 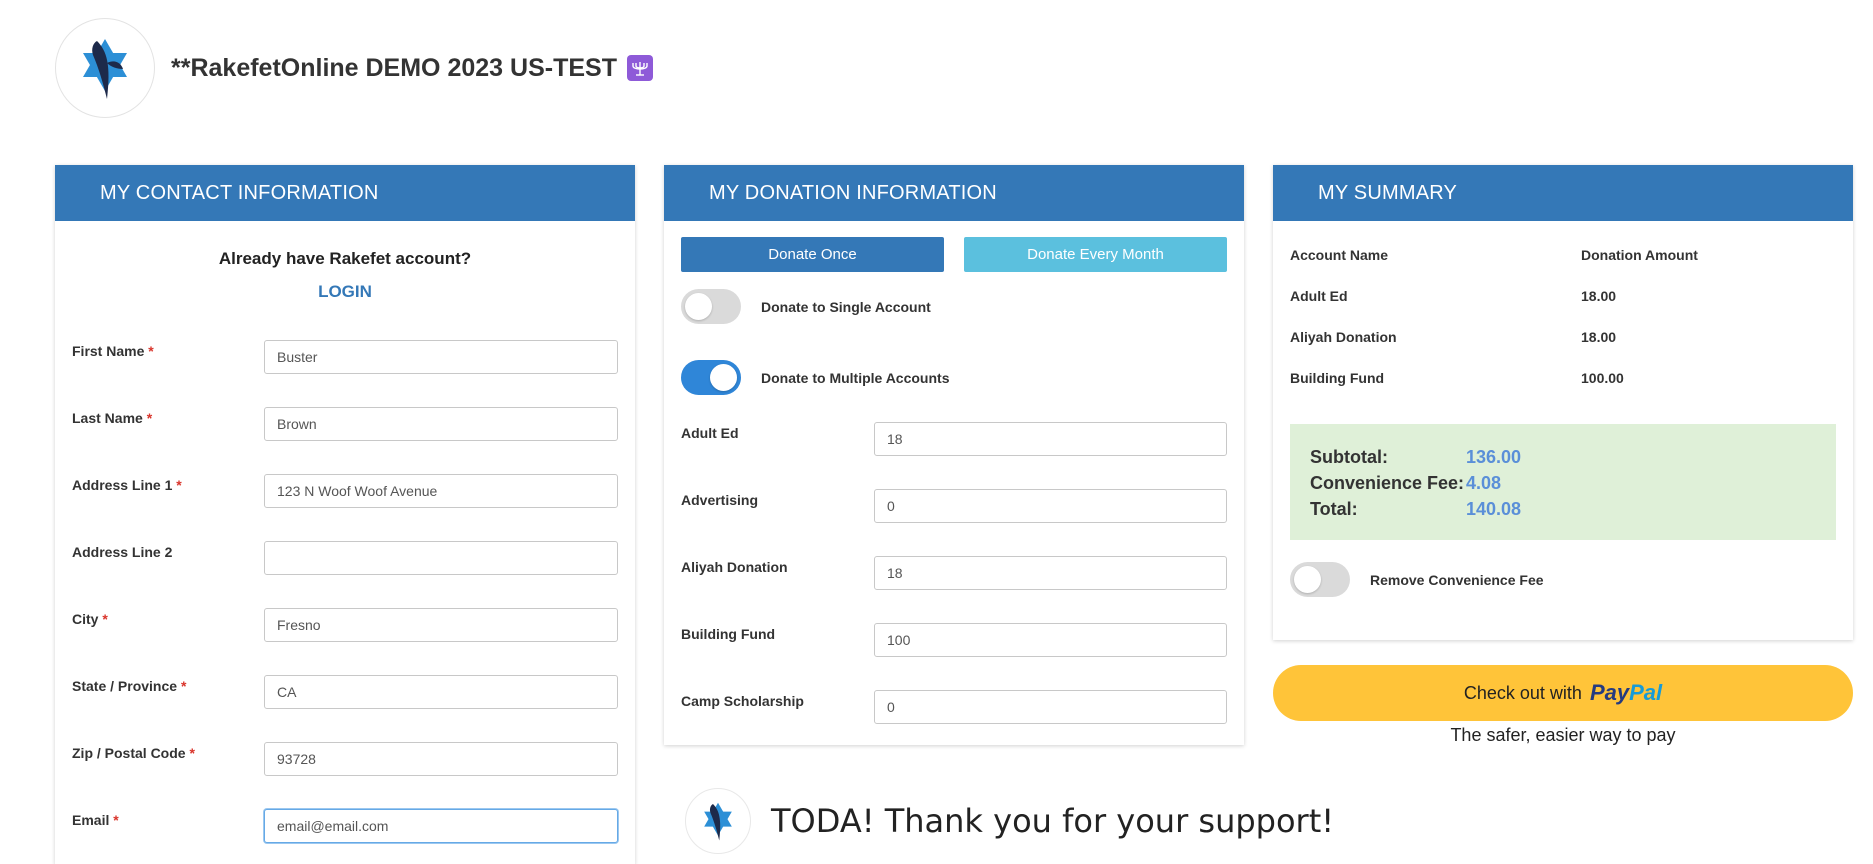 I want to click on state-label: State / Province *, so click(x=129, y=686).